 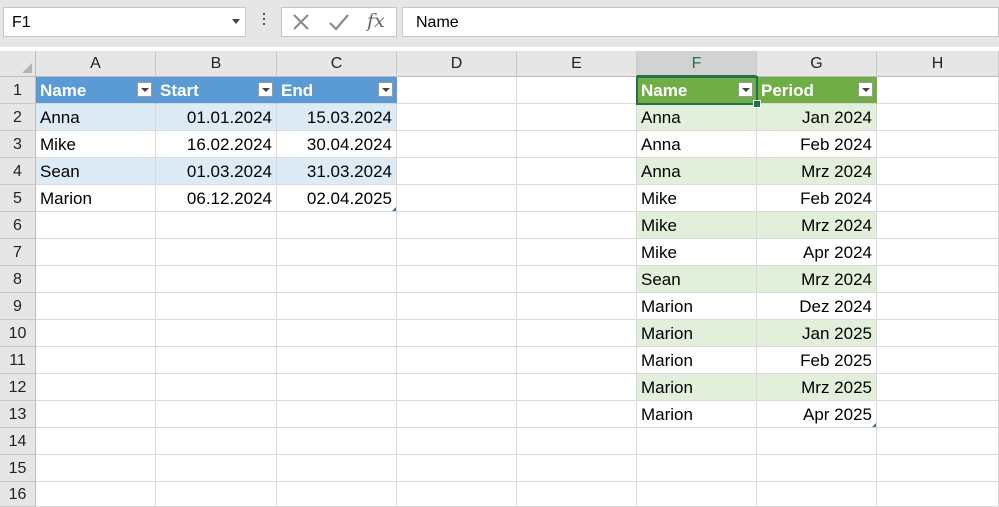 I want to click on column-header-a: A, so click(x=96, y=64).